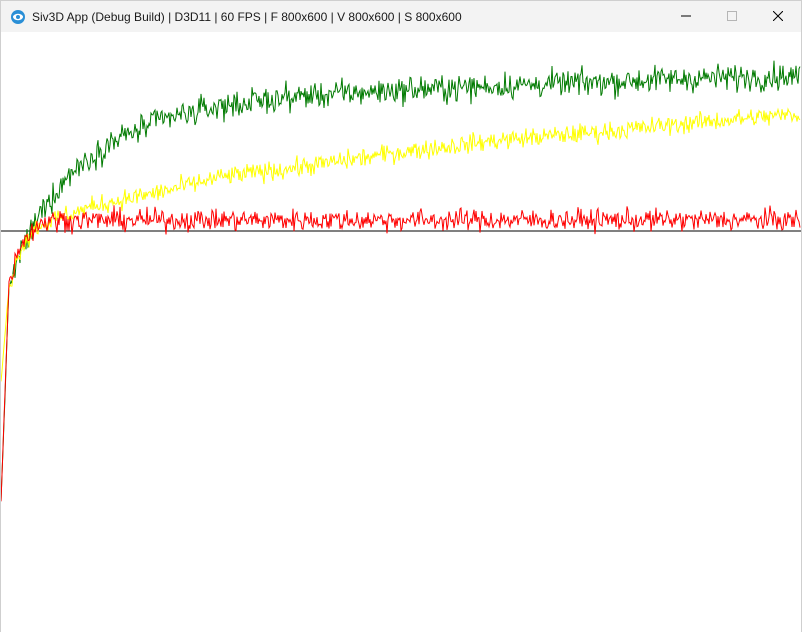 This screenshot has height=632, width=802. I want to click on minimize-button, so click(686, 16).